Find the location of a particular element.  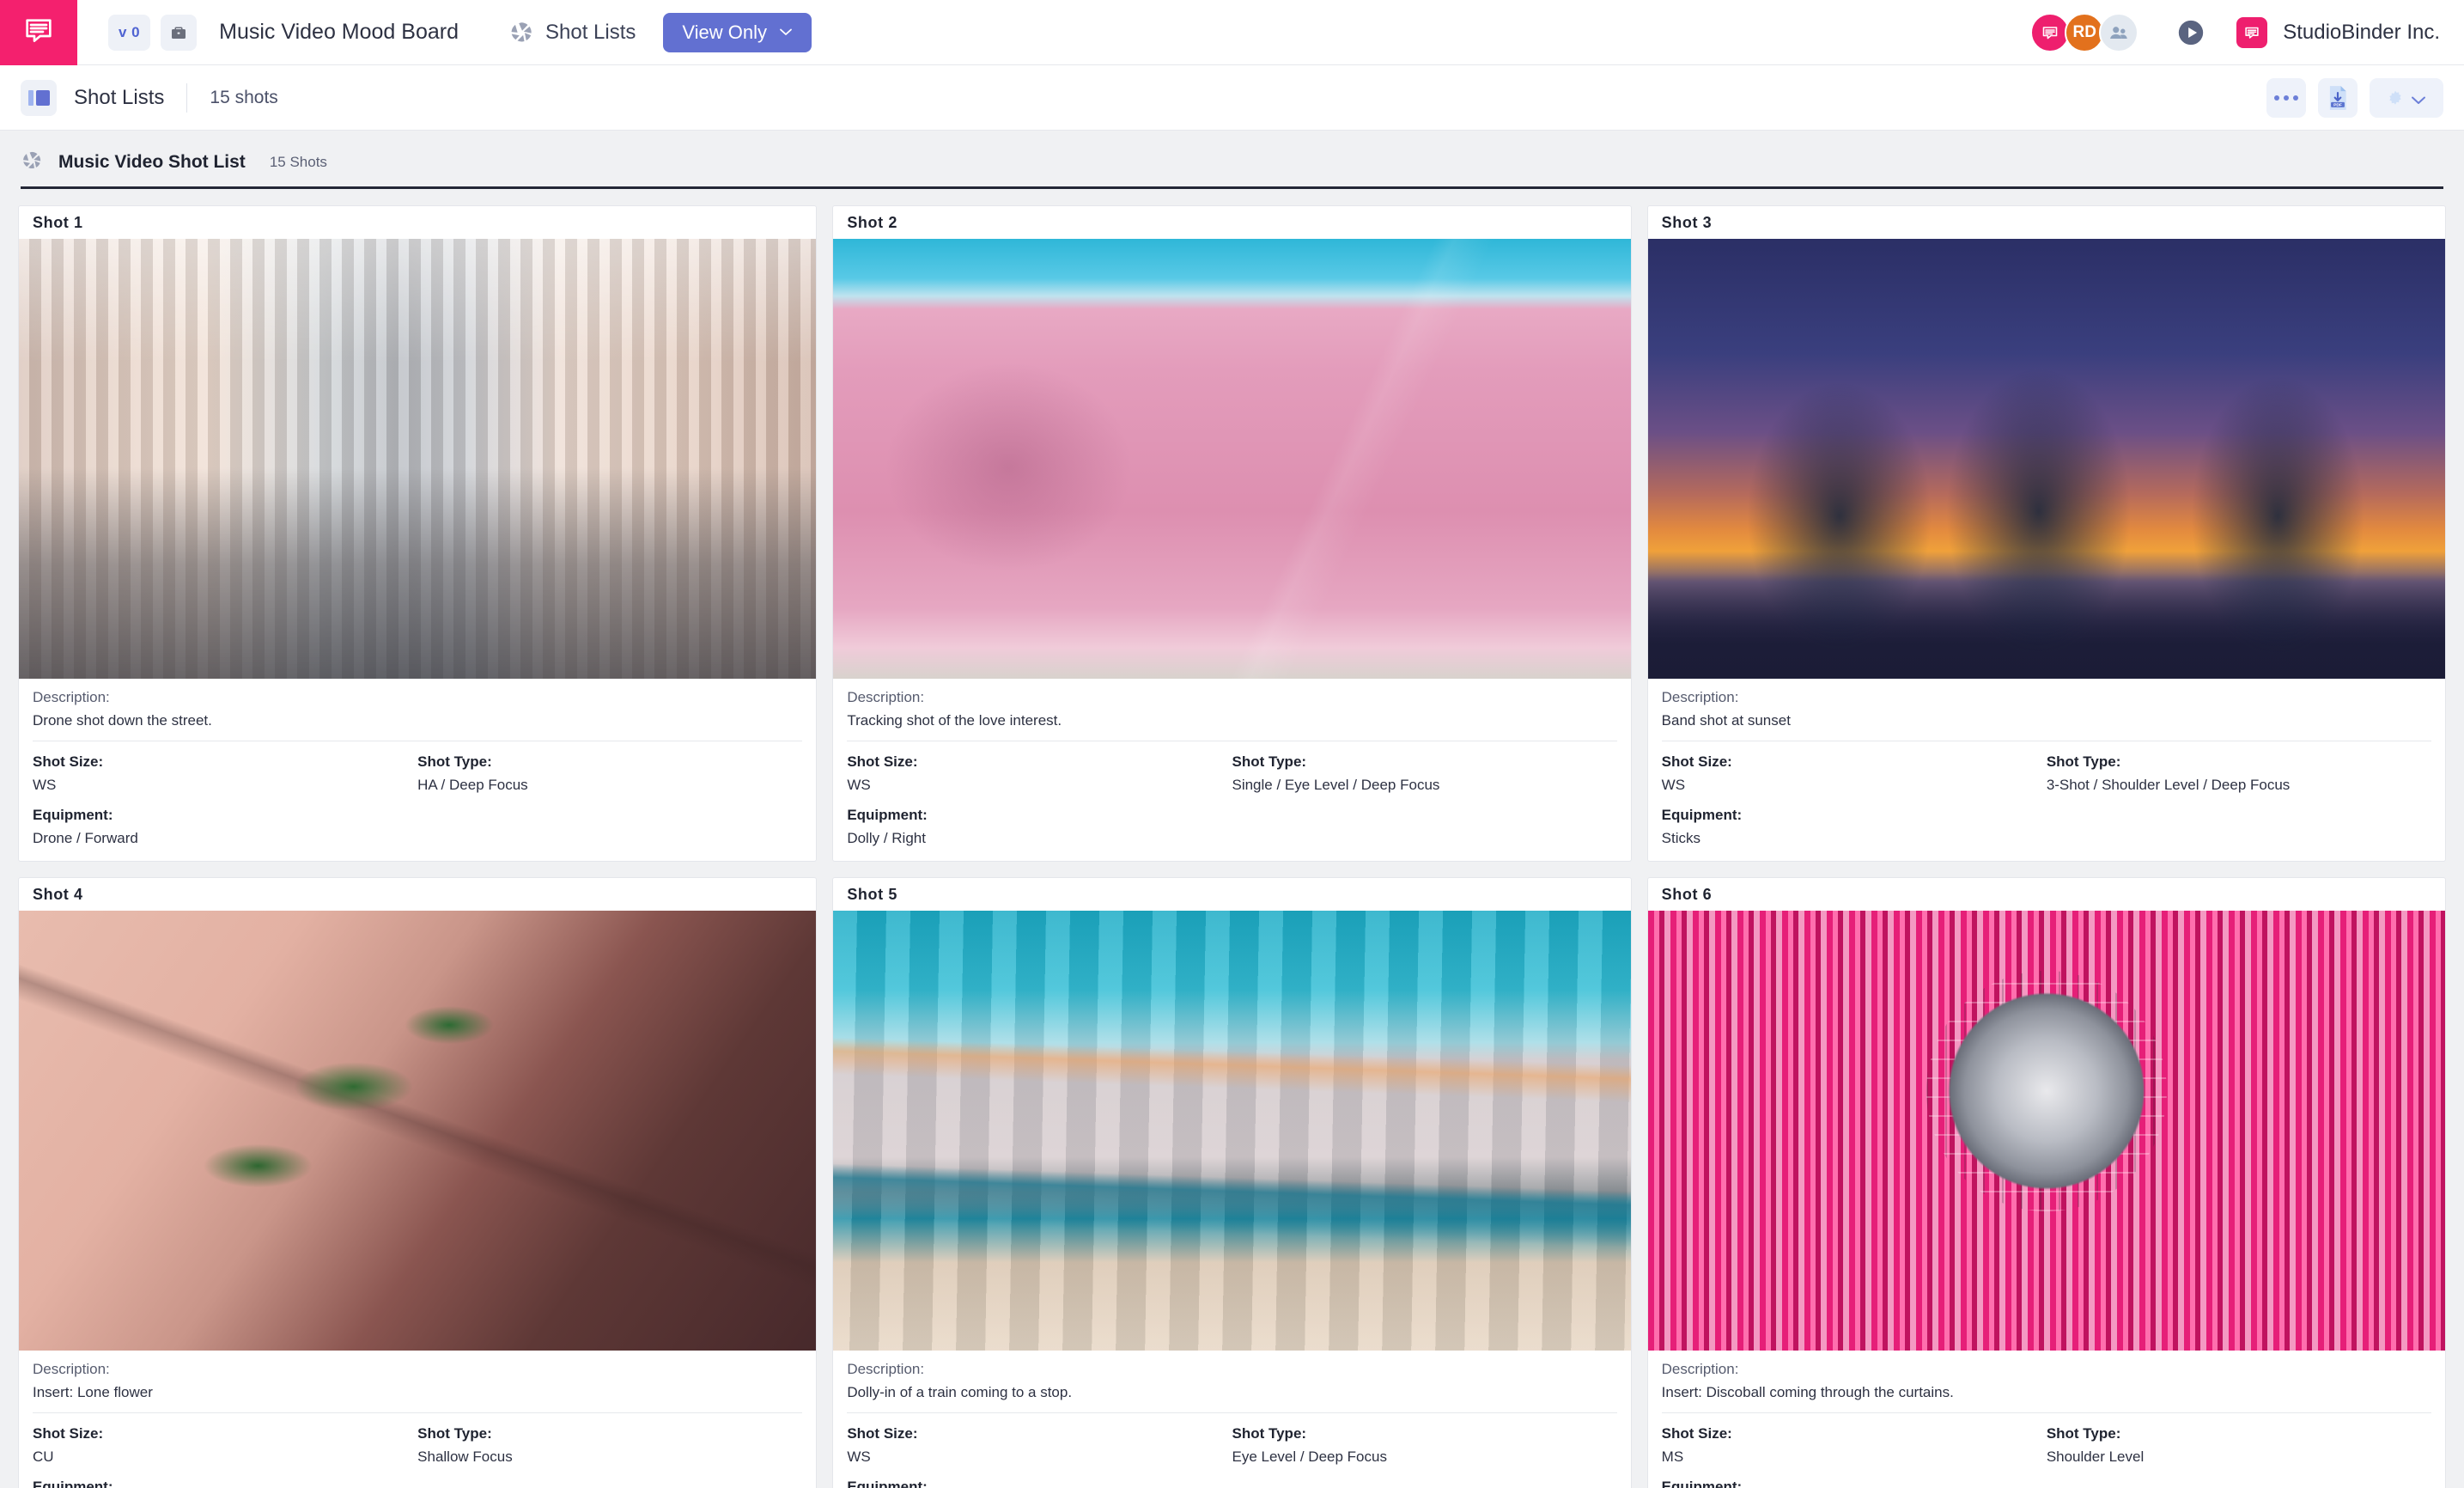

download-pdf-button: PDF is located at coordinates (2338, 98).